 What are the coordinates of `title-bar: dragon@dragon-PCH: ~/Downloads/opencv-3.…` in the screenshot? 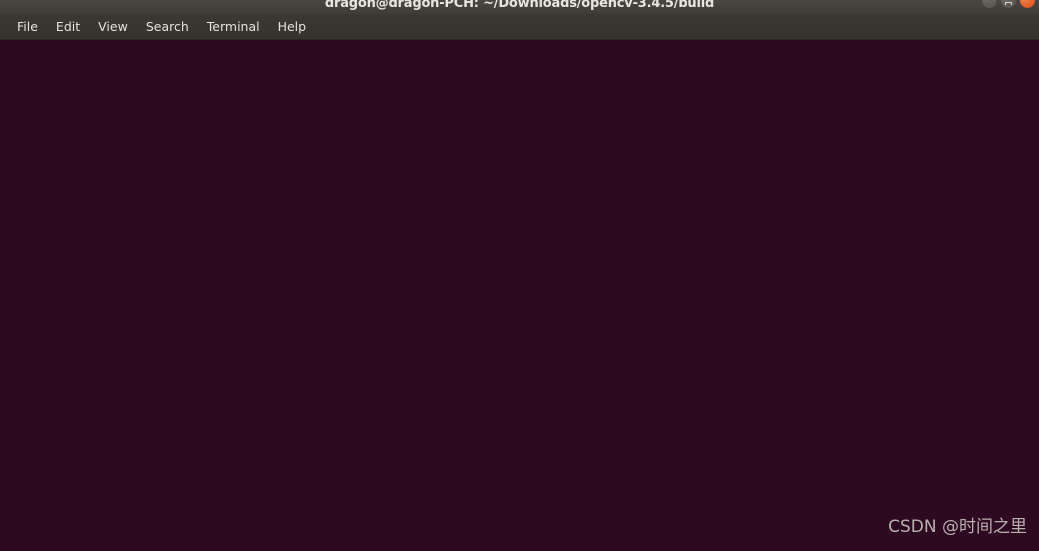 It's located at (519, 7).